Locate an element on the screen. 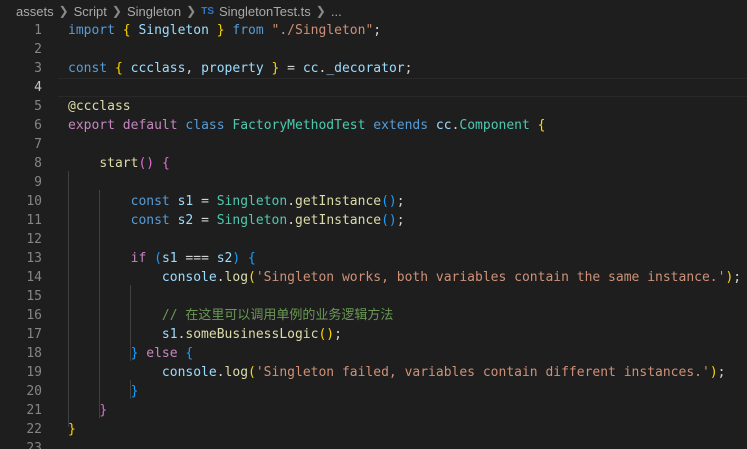 The height and width of the screenshot is (449, 747). code-text: @ccclass is located at coordinates (99, 106).